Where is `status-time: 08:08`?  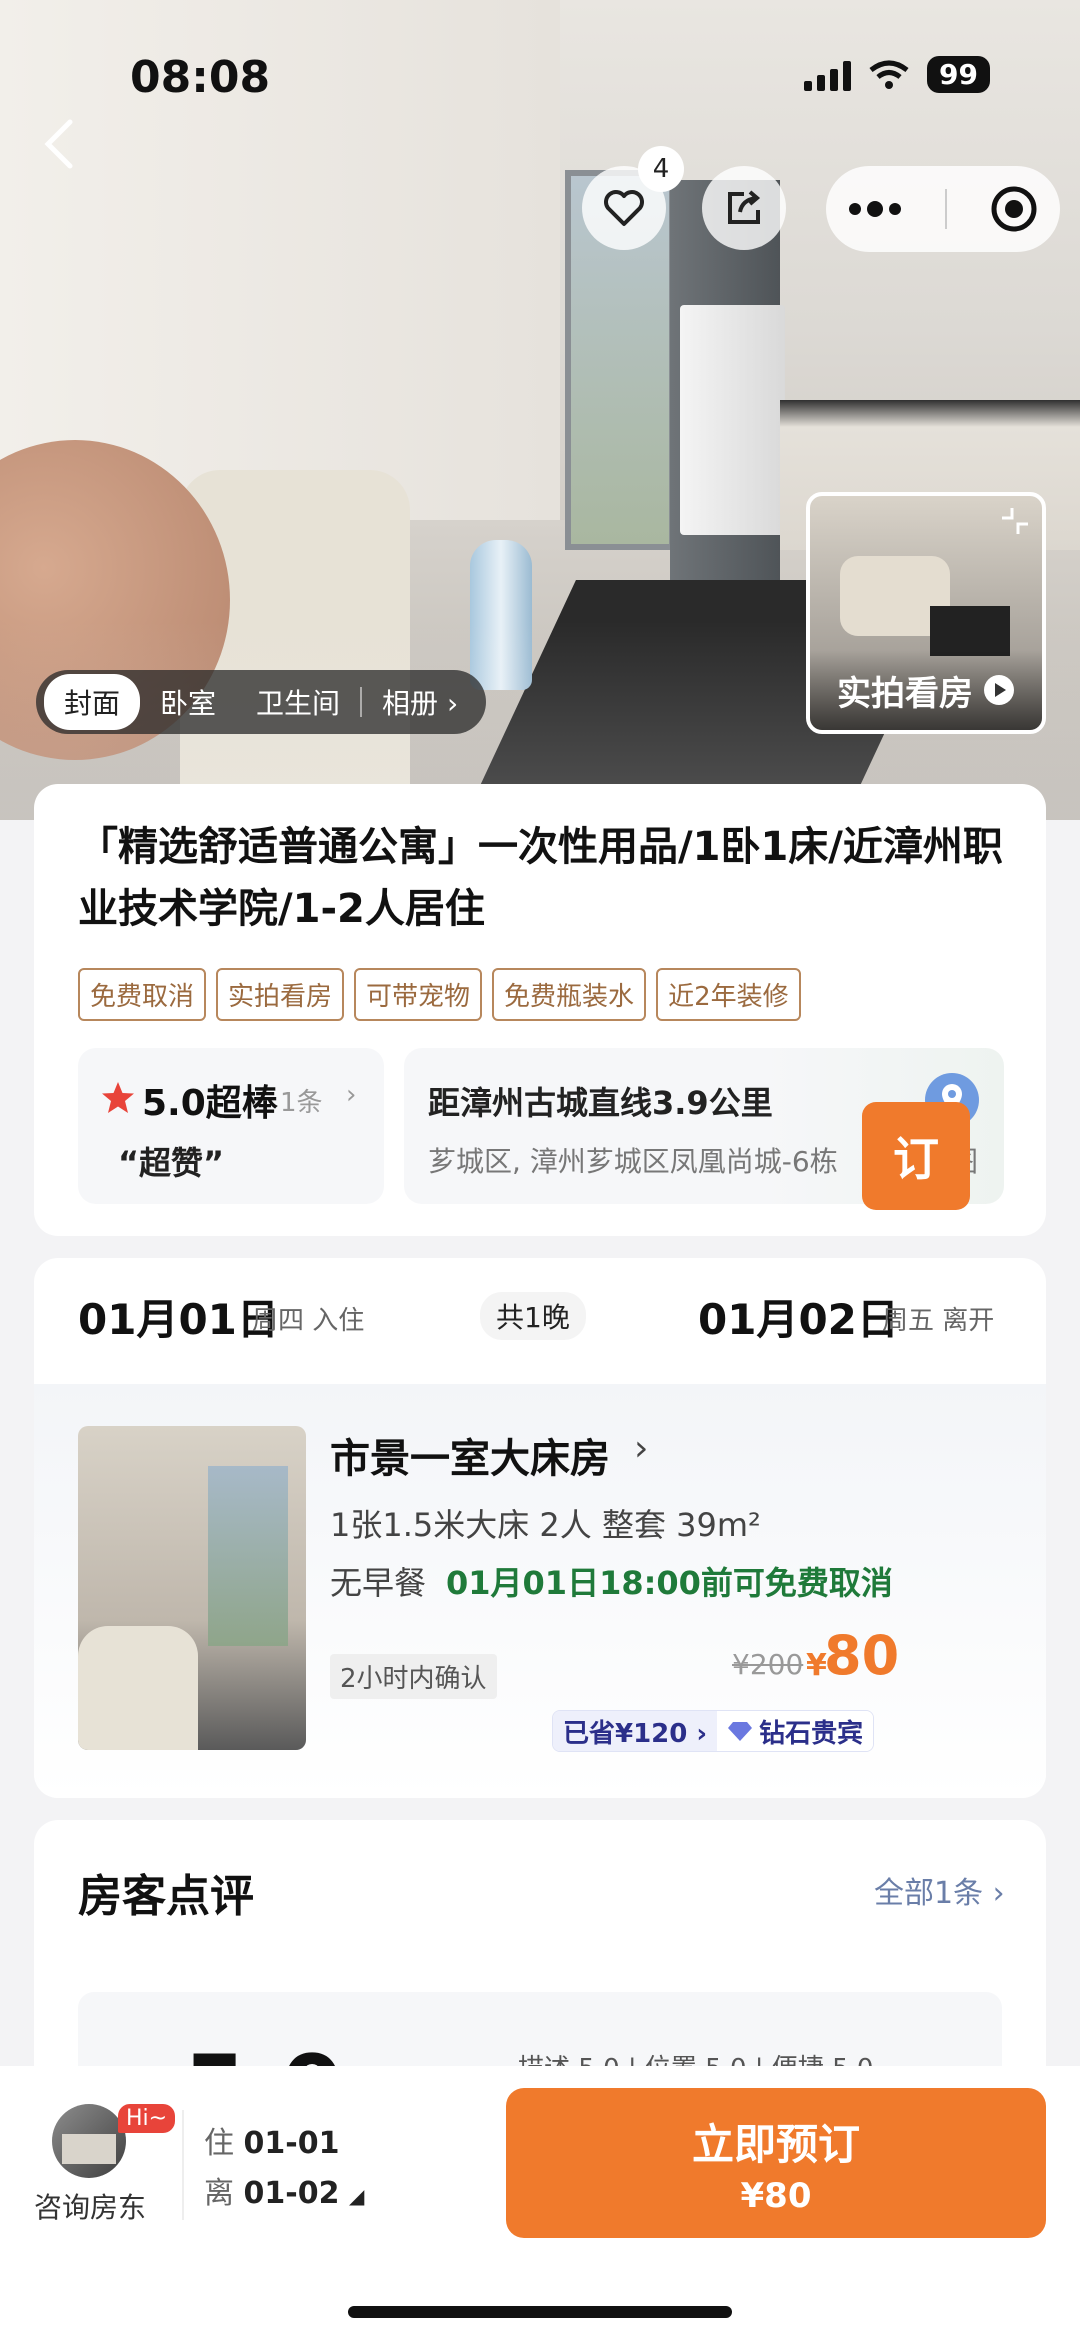 status-time: 08:08 is located at coordinates (200, 77).